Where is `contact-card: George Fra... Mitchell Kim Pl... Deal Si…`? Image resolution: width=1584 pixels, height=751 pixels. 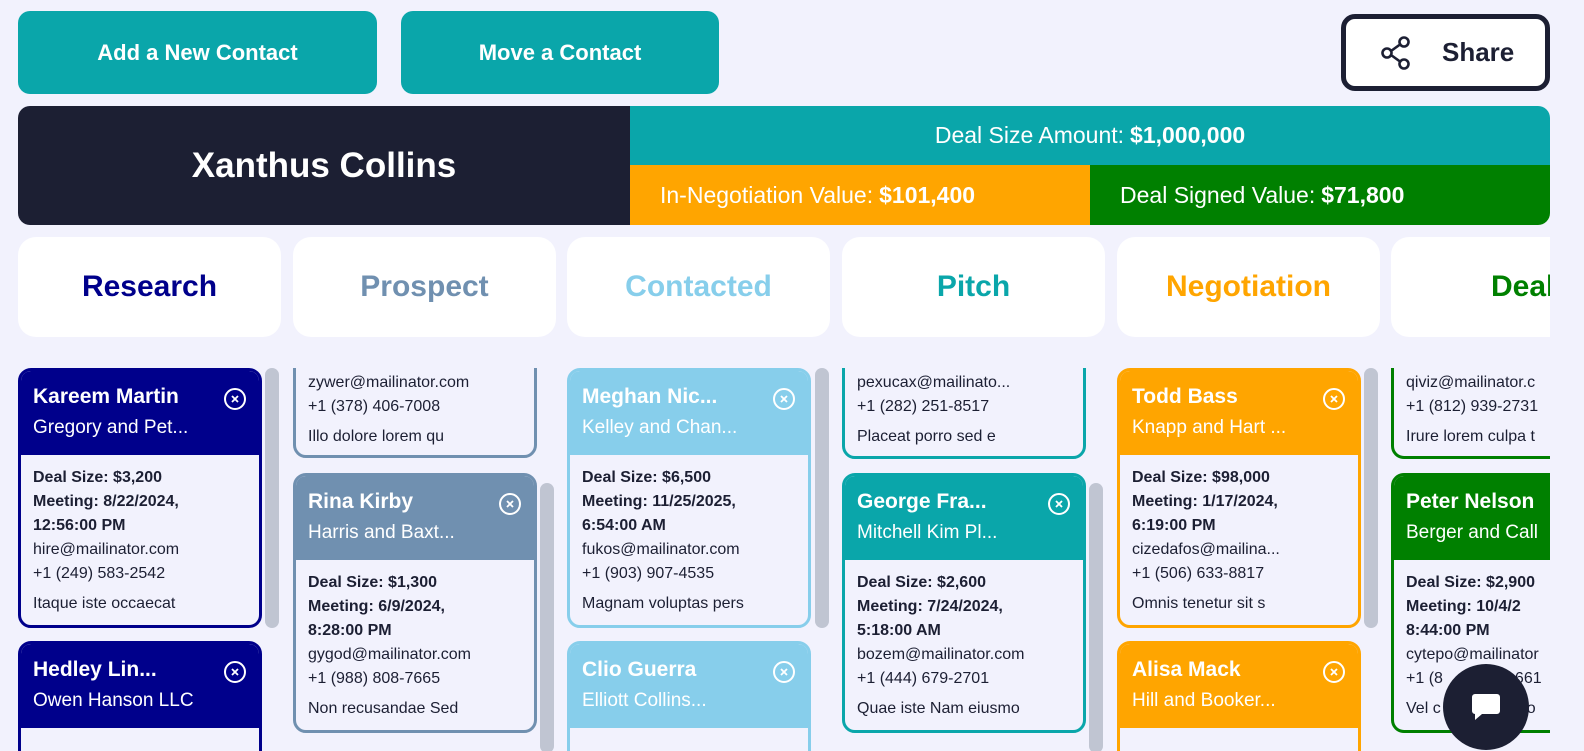 contact-card: George Fra... Mitchell Kim Pl... Deal Si… is located at coordinates (964, 603).